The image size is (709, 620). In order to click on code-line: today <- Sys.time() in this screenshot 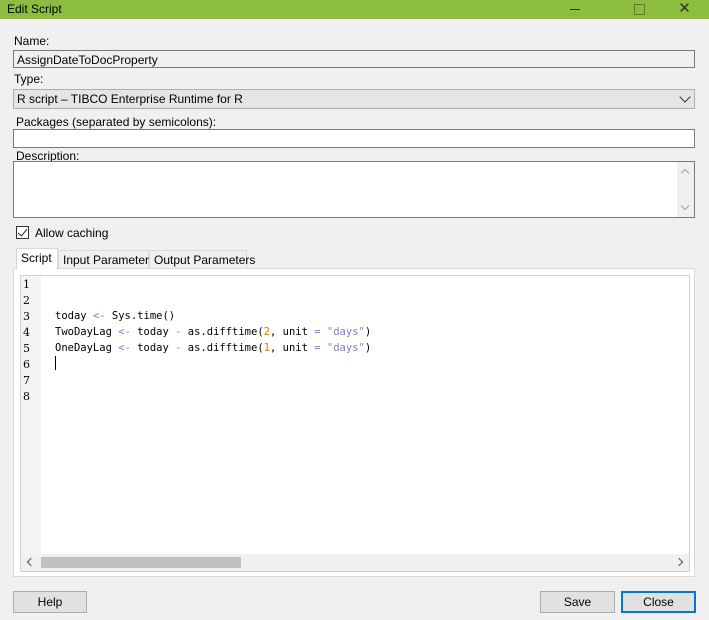, I will do `click(115, 316)`.